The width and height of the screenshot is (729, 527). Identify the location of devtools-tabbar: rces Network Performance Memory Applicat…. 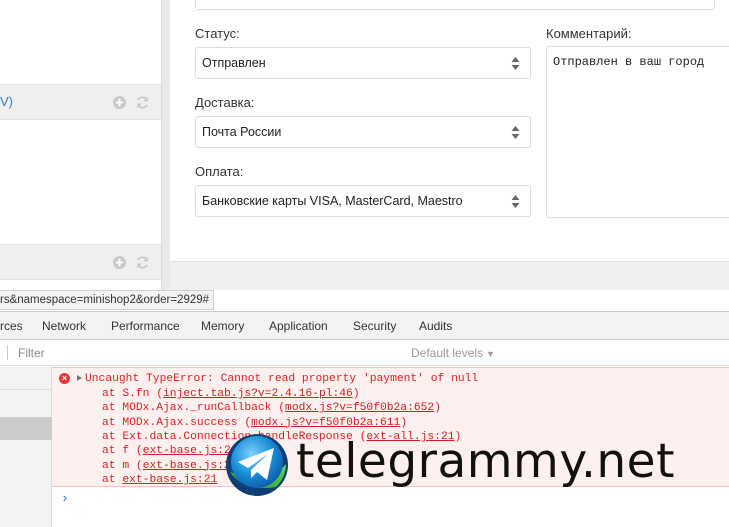
(364, 326).